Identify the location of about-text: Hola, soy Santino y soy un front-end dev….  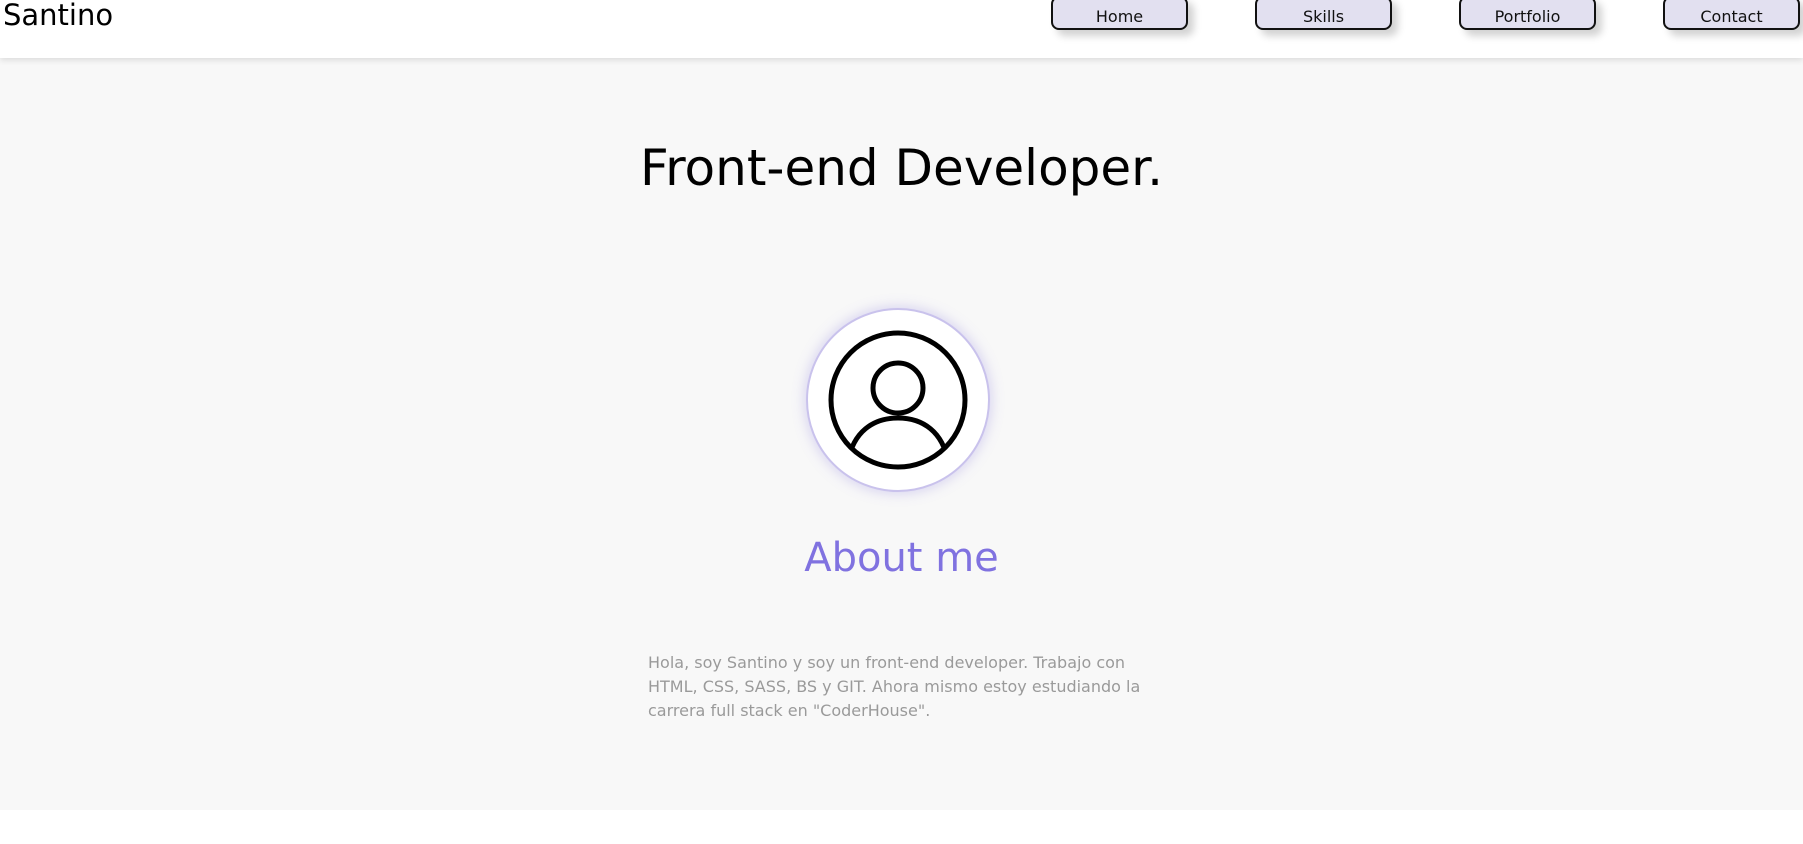
(894, 686).